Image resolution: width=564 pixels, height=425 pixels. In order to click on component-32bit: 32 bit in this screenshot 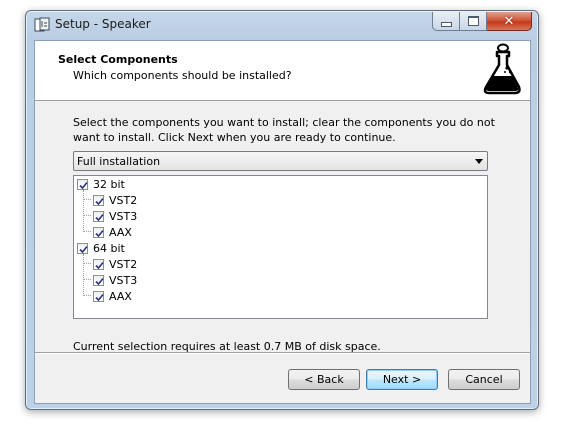, I will do `click(101, 184)`.